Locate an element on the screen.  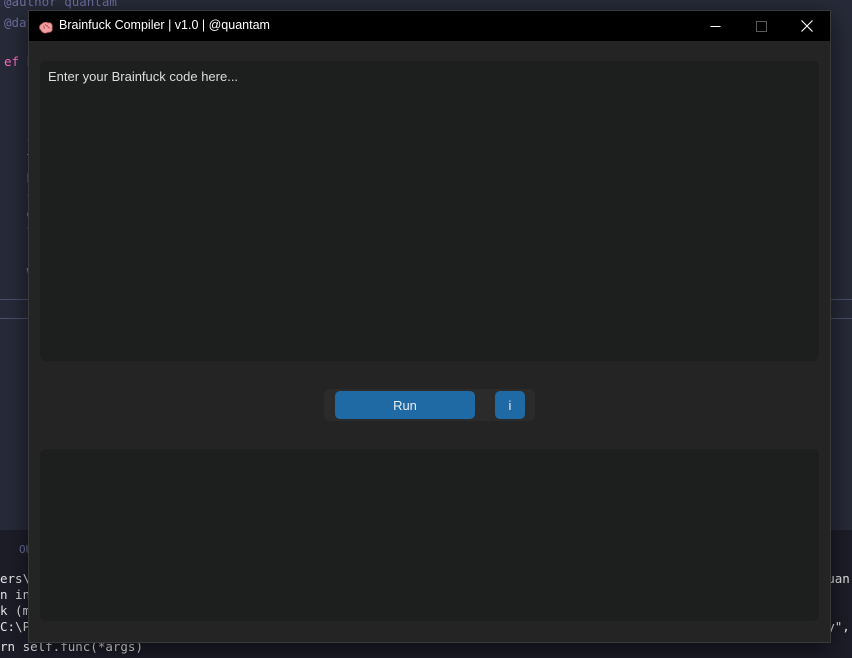
minimize-icon is located at coordinates (715, 26).